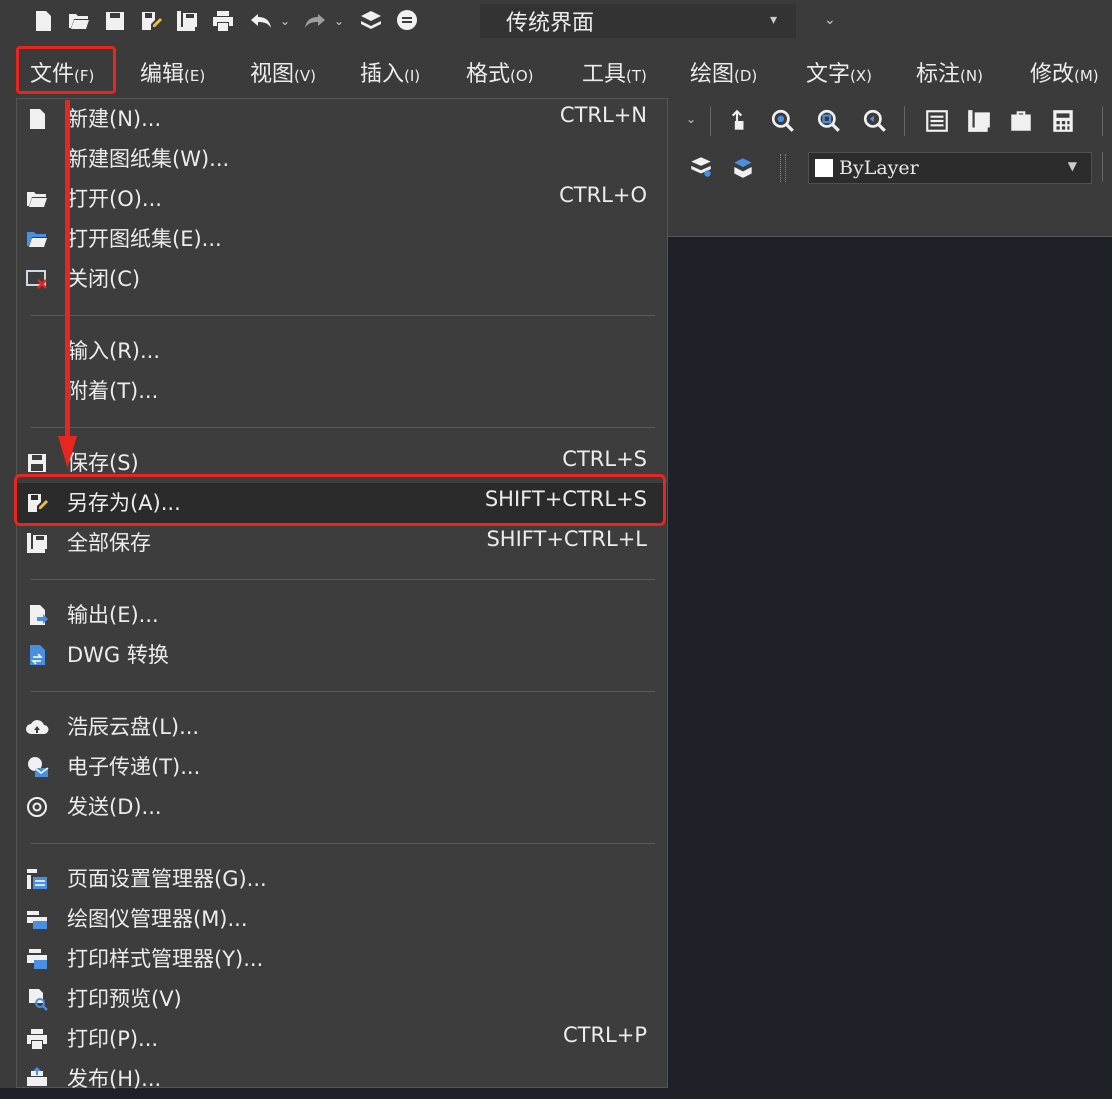 This screenshot has height=1099, width=1112. What do you see at coordinates (783, 121) in the screenshot?
I see `zoom-realtime-icon` at bounding box center [783, 121].